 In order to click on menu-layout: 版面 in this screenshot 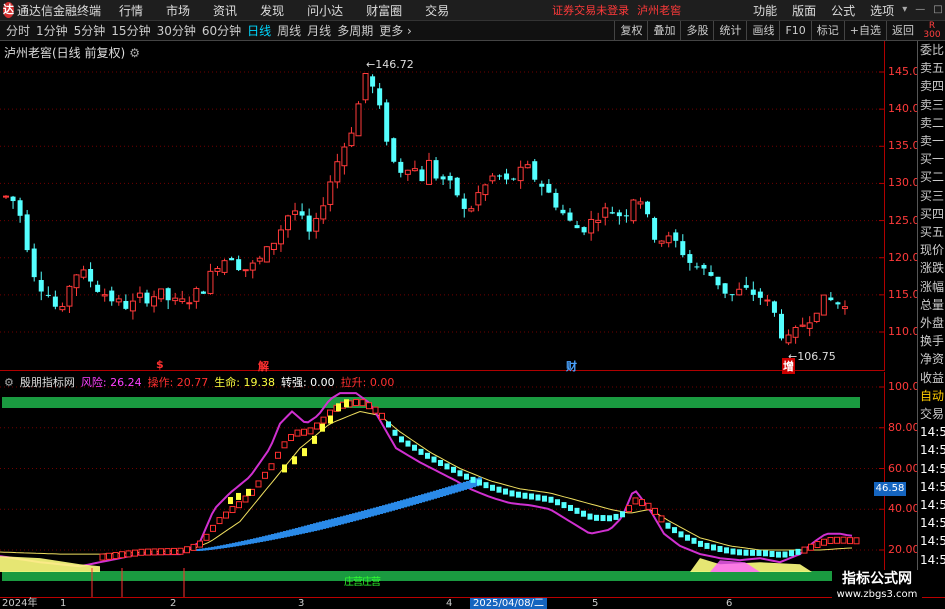, I will do `click(804, 10)`.